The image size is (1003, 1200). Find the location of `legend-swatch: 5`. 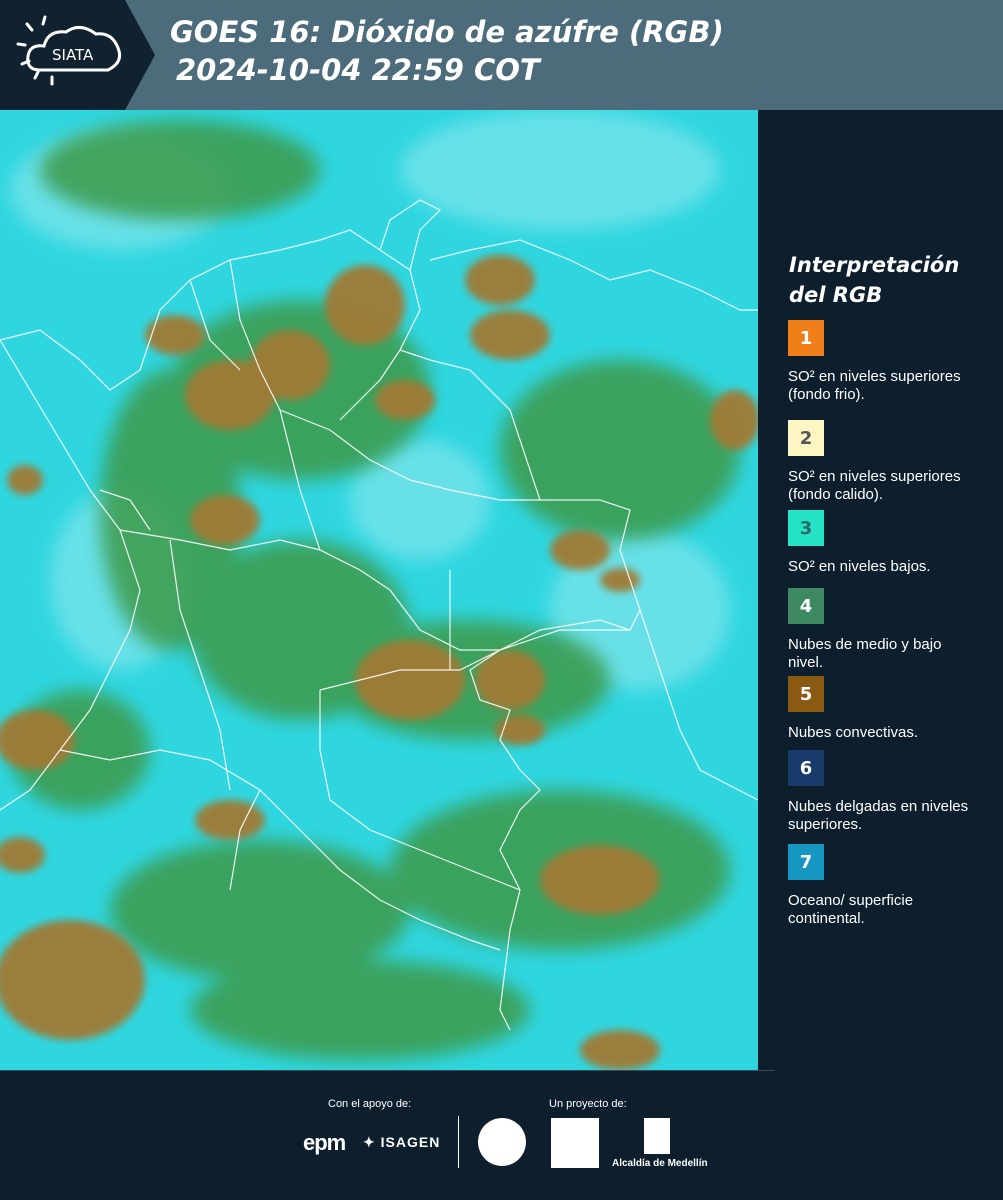

legend-swatch: 5 is located at coordinates (806, 694).